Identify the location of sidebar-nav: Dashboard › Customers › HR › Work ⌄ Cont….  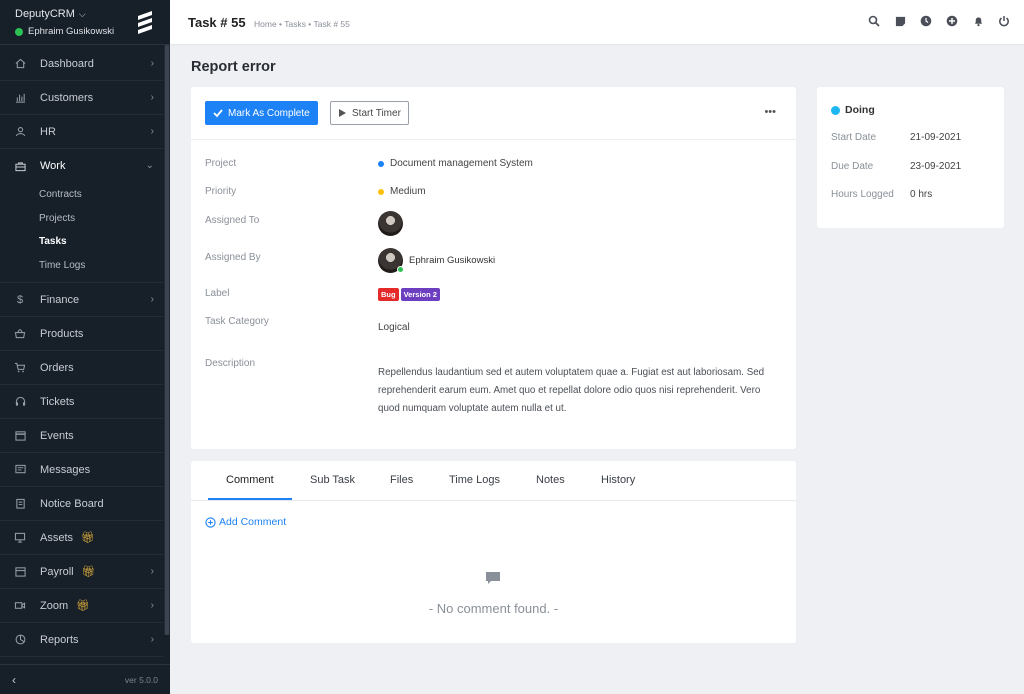
(82, 352).